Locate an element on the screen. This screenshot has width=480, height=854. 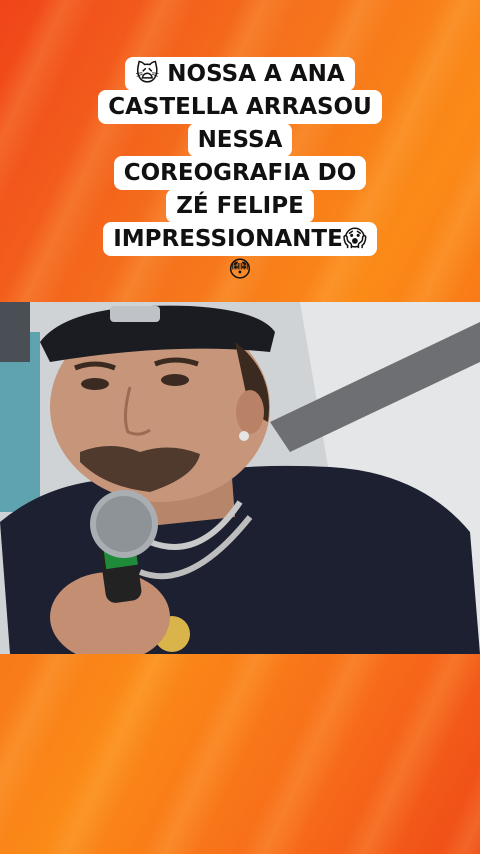
caption-line-1: 🙀 NOSSA A ANA is located at coordinates (240, 74).